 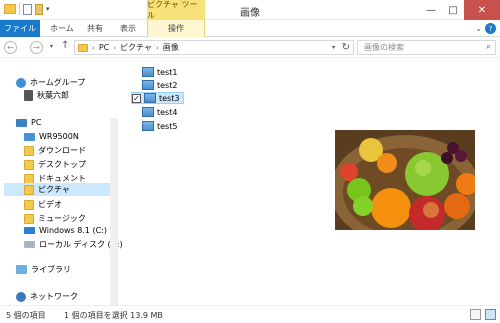 I want to click on downloads-folder-icon, so click(x=29, y=150).